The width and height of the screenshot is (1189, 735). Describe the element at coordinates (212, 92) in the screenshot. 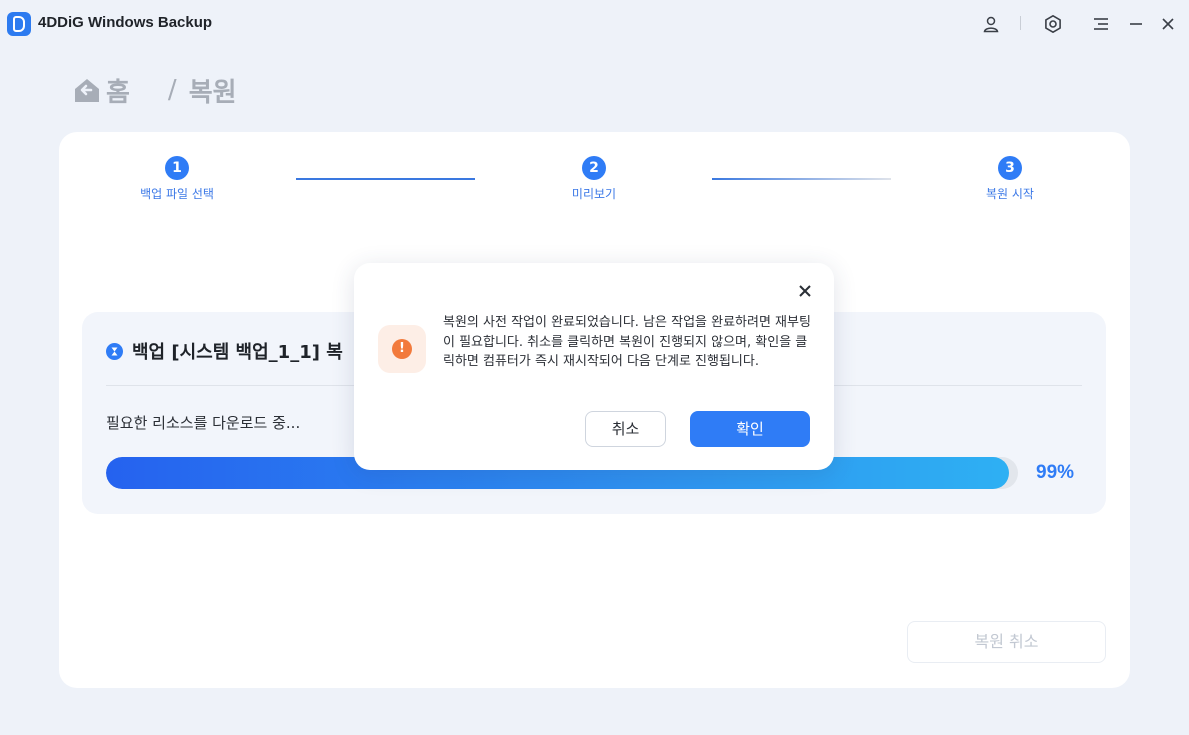

I see `breadcrumb-current: 복원` at that location.